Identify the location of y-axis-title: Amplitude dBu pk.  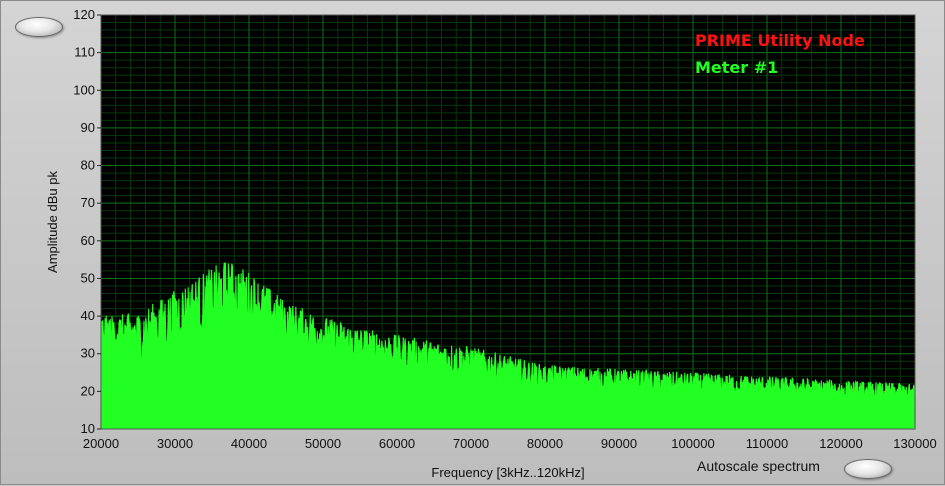
(52, 222).